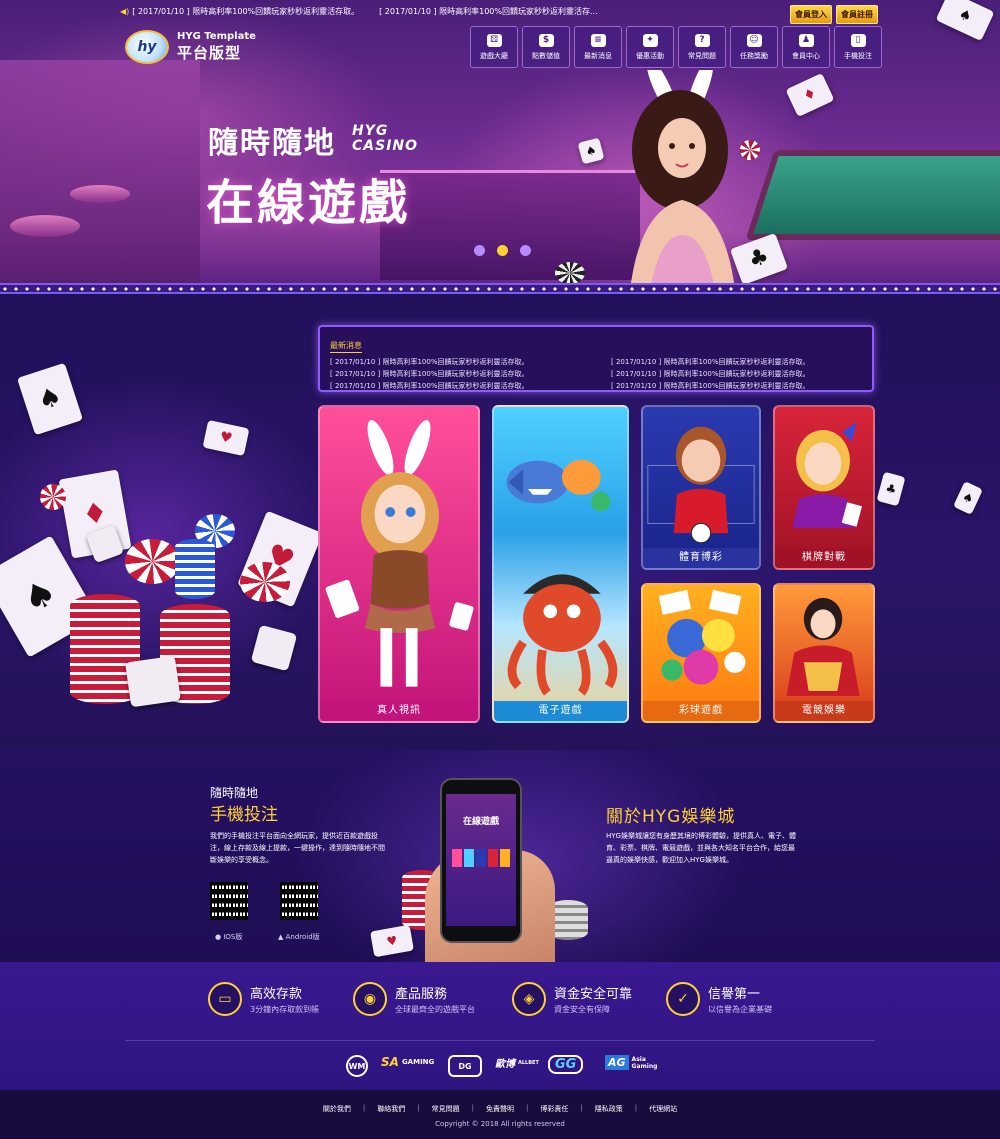 The height and width of the screenshot is (1139, 1000). I want to click on logo-line2: 平台版型, so click(209, 53).